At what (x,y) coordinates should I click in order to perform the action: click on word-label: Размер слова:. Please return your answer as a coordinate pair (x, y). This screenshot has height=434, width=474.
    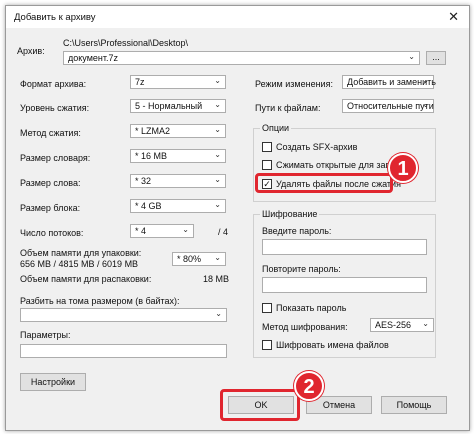
    Looking at the image, I should click on (50, 183).